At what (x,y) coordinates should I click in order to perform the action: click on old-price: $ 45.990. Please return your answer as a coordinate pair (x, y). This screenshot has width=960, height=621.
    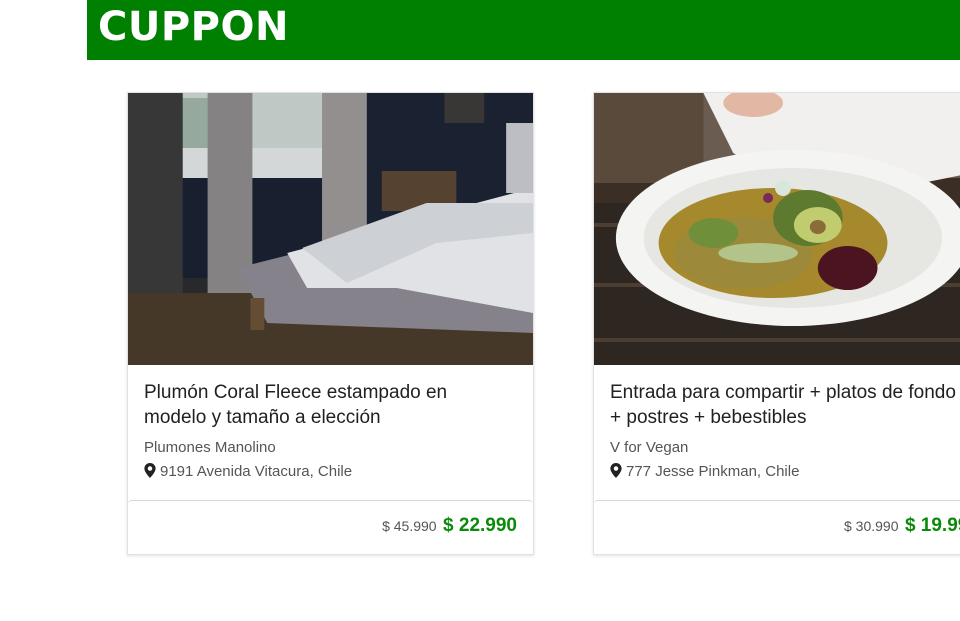
    Looking at the image, I should click on (409, 526).